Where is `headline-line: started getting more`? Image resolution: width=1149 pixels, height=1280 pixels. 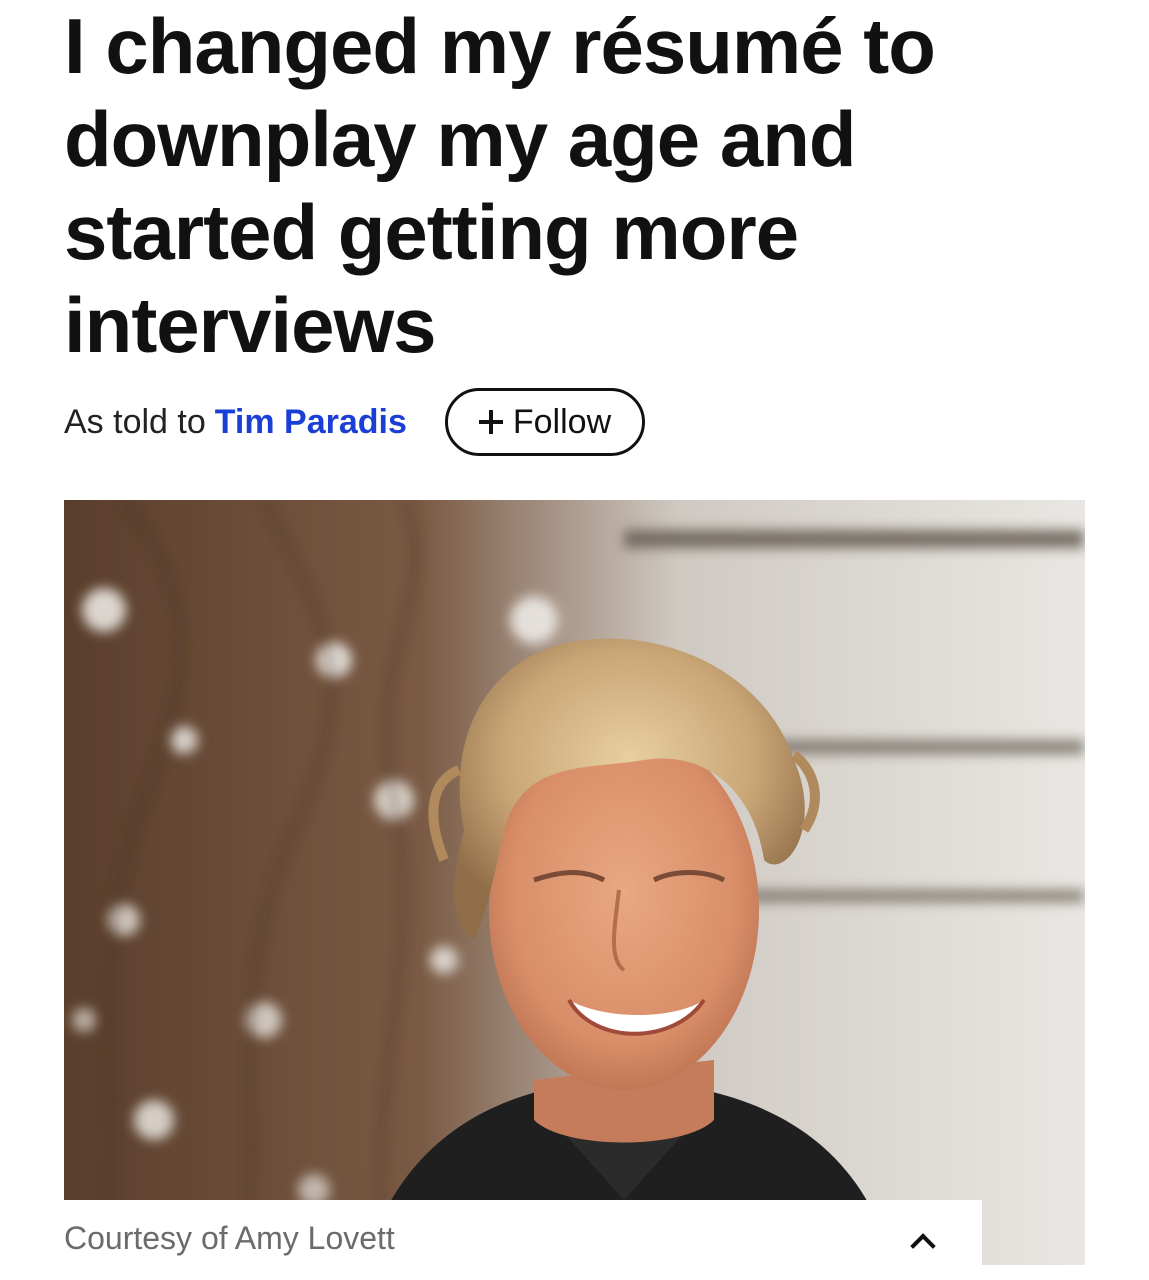 headline-line: started getting more is located at coordinates (431, 232).